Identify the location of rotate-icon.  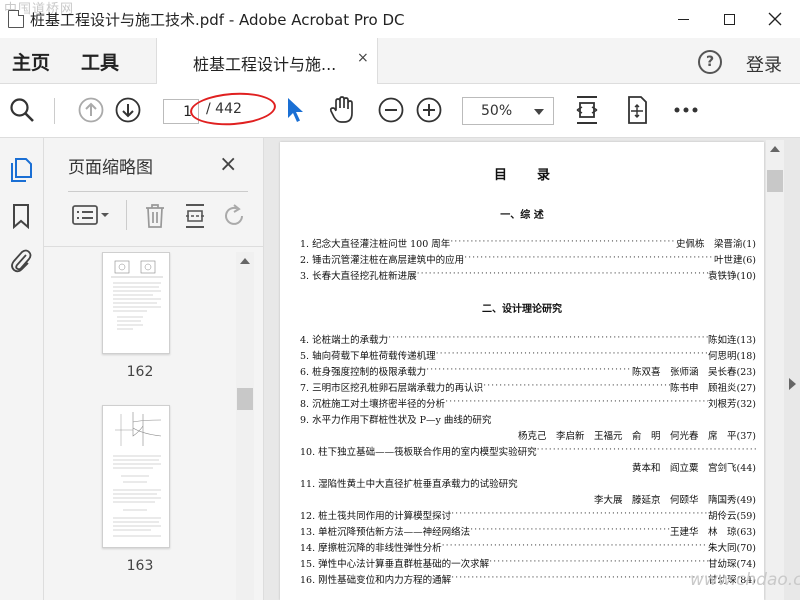
(234, 214).